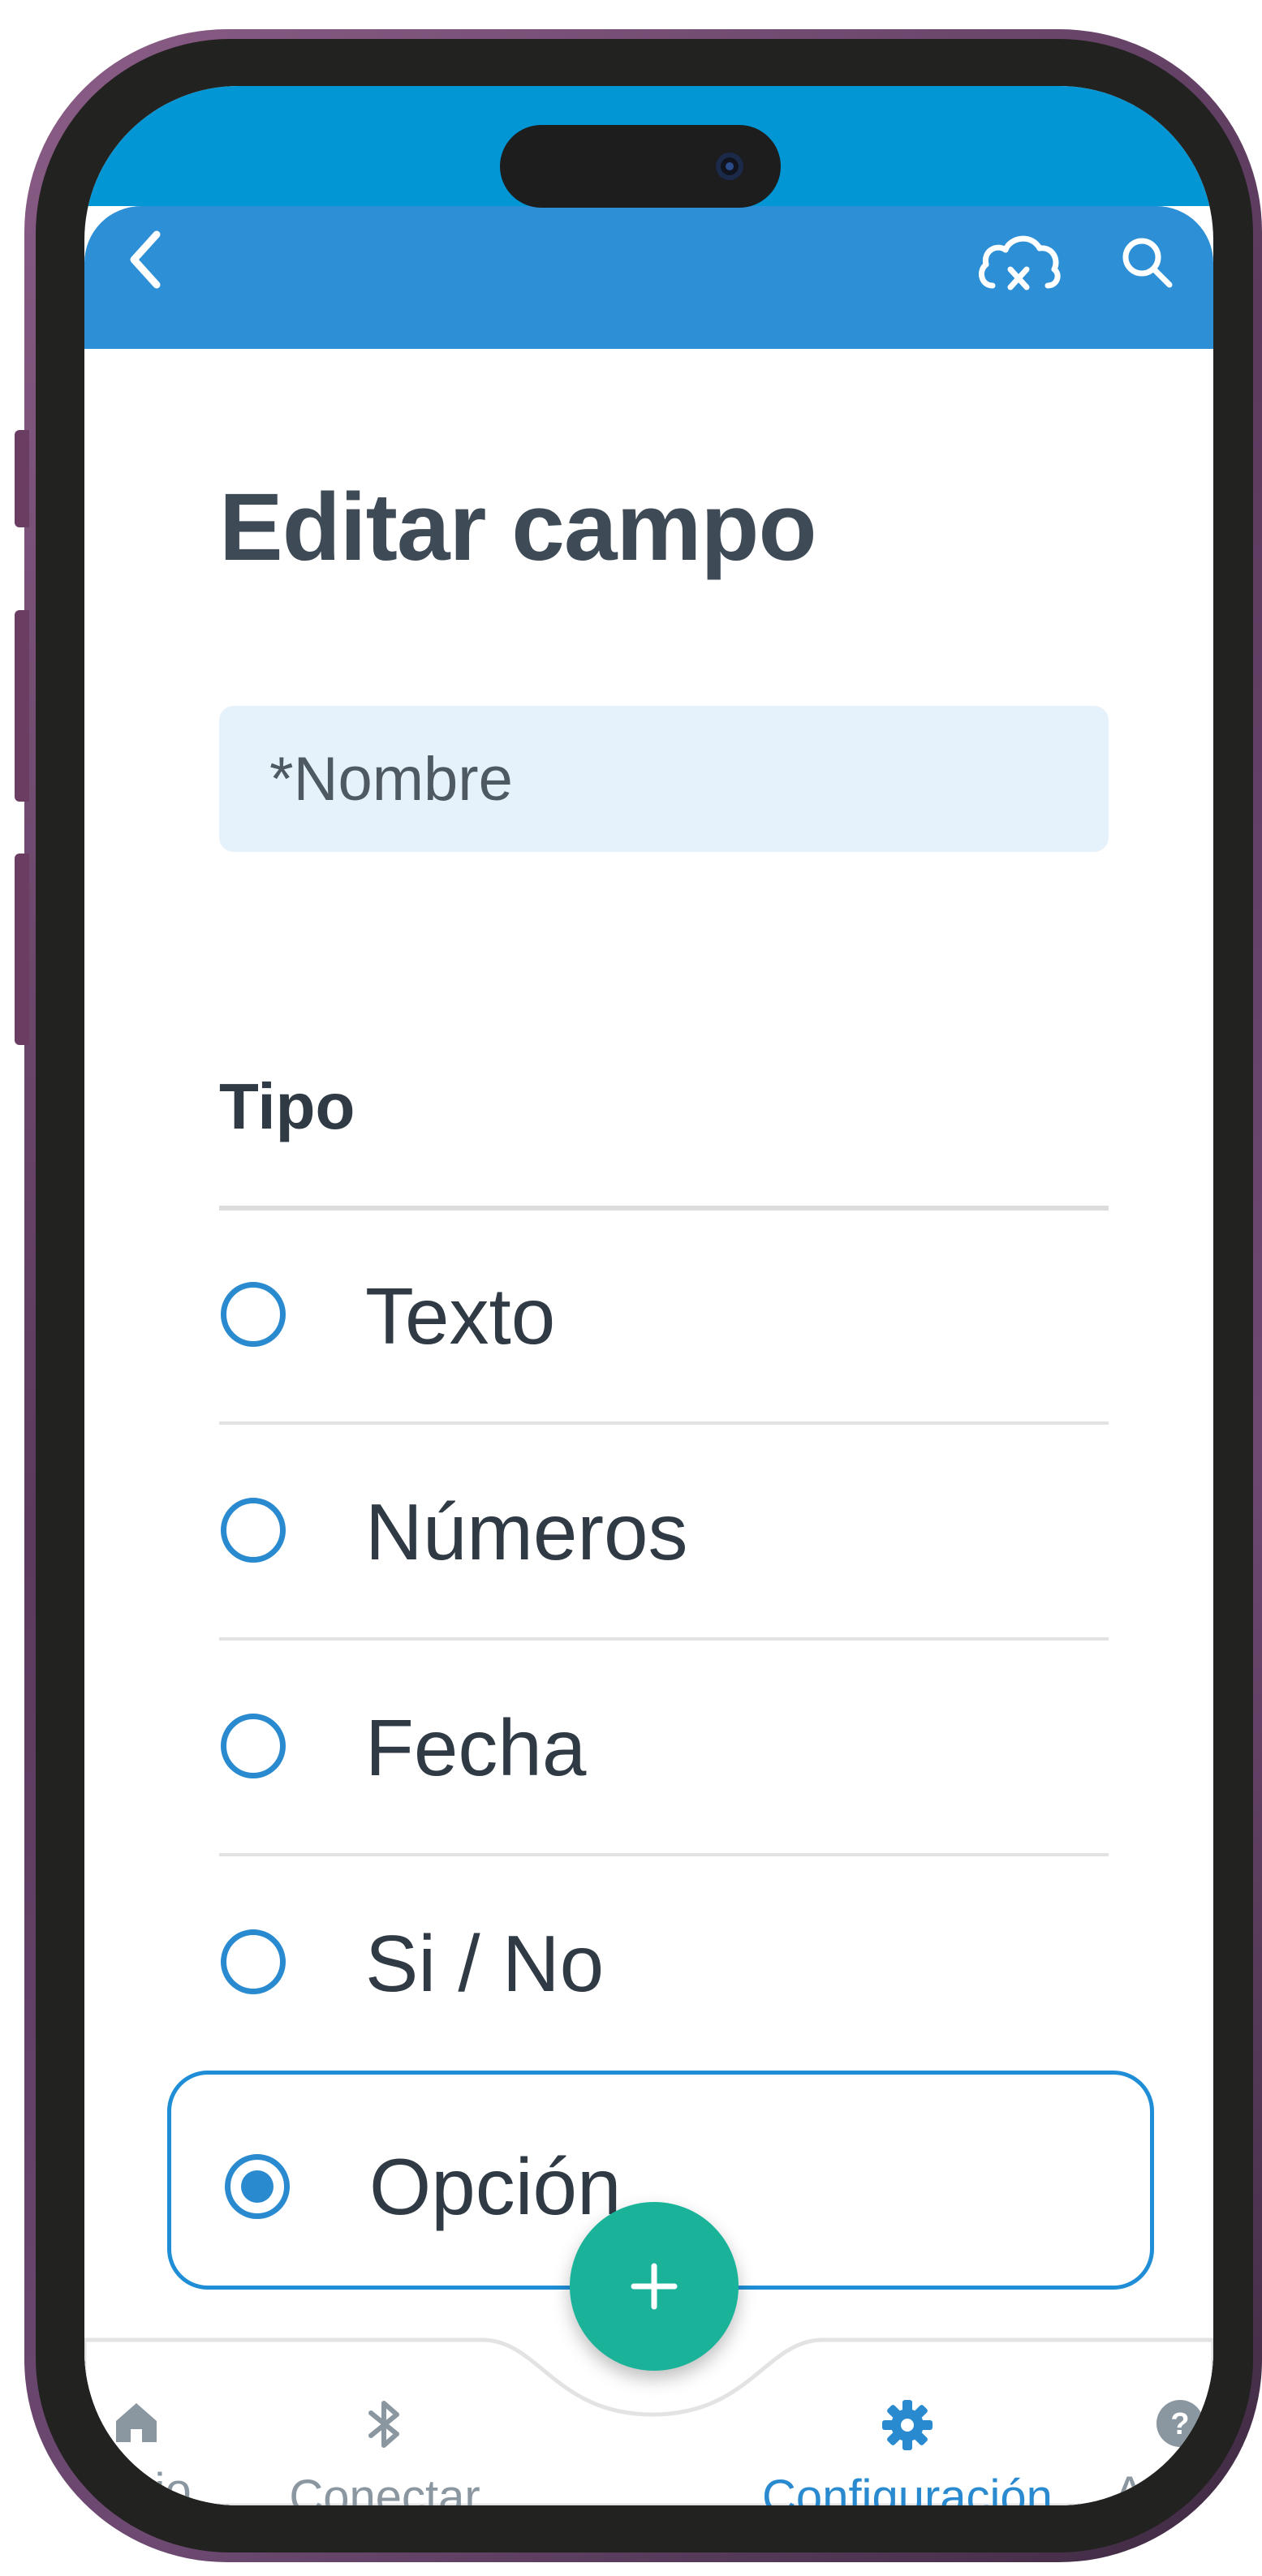 This screenshot has width=1262, height=2576. What do you see at coordinates (287, 1106) in the screenshot?
I see `type-section-label: Tipo` at bounding box center [287, 1106].